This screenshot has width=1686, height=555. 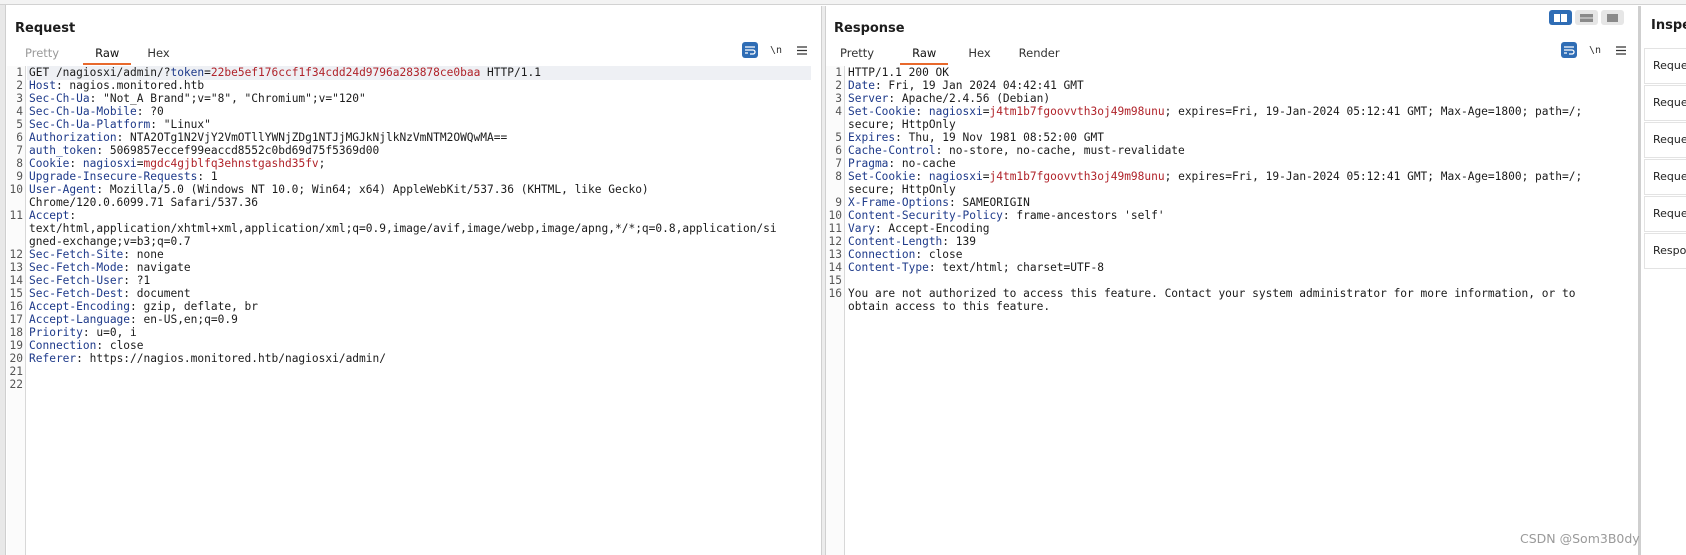 What do you see at coordinates (16, 358) in the screenshot?
I see `line-number: 20` at bounding box center [16, 358].